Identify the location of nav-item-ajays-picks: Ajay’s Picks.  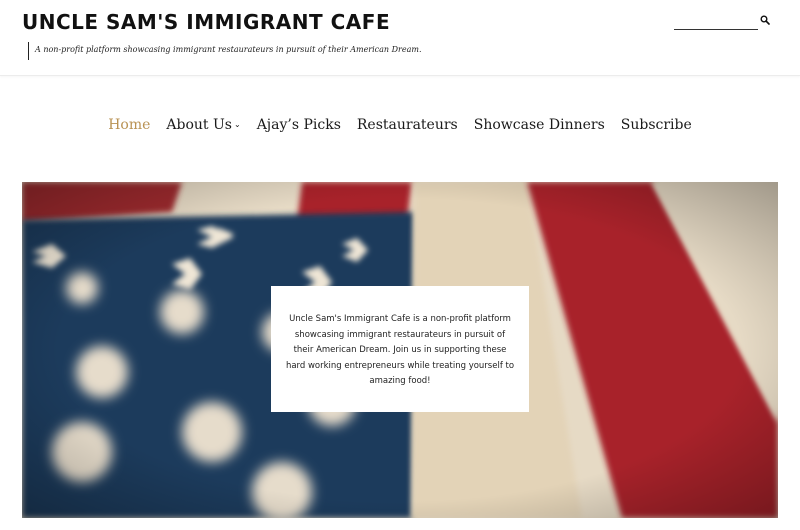
(299, 125).